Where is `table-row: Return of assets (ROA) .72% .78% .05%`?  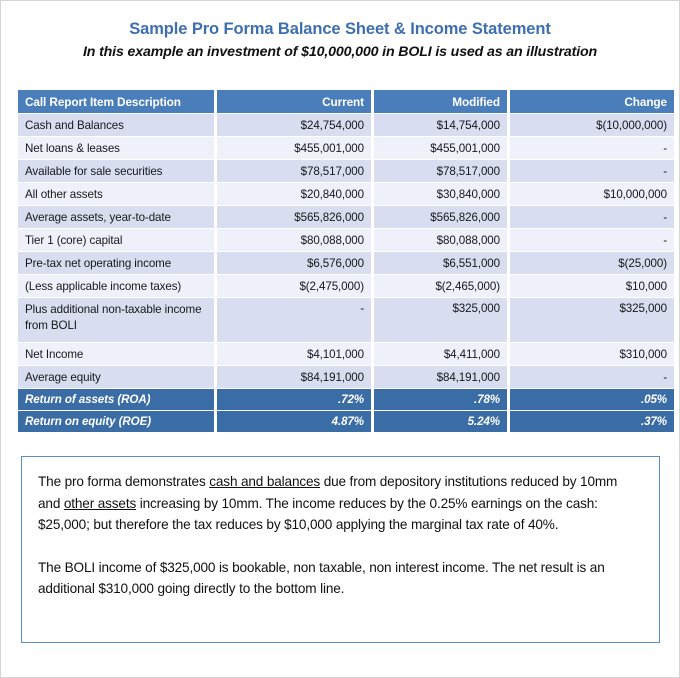
table-row: Return of assets (ROA) .72% .78% .05% is located at coordinates (346, 399).